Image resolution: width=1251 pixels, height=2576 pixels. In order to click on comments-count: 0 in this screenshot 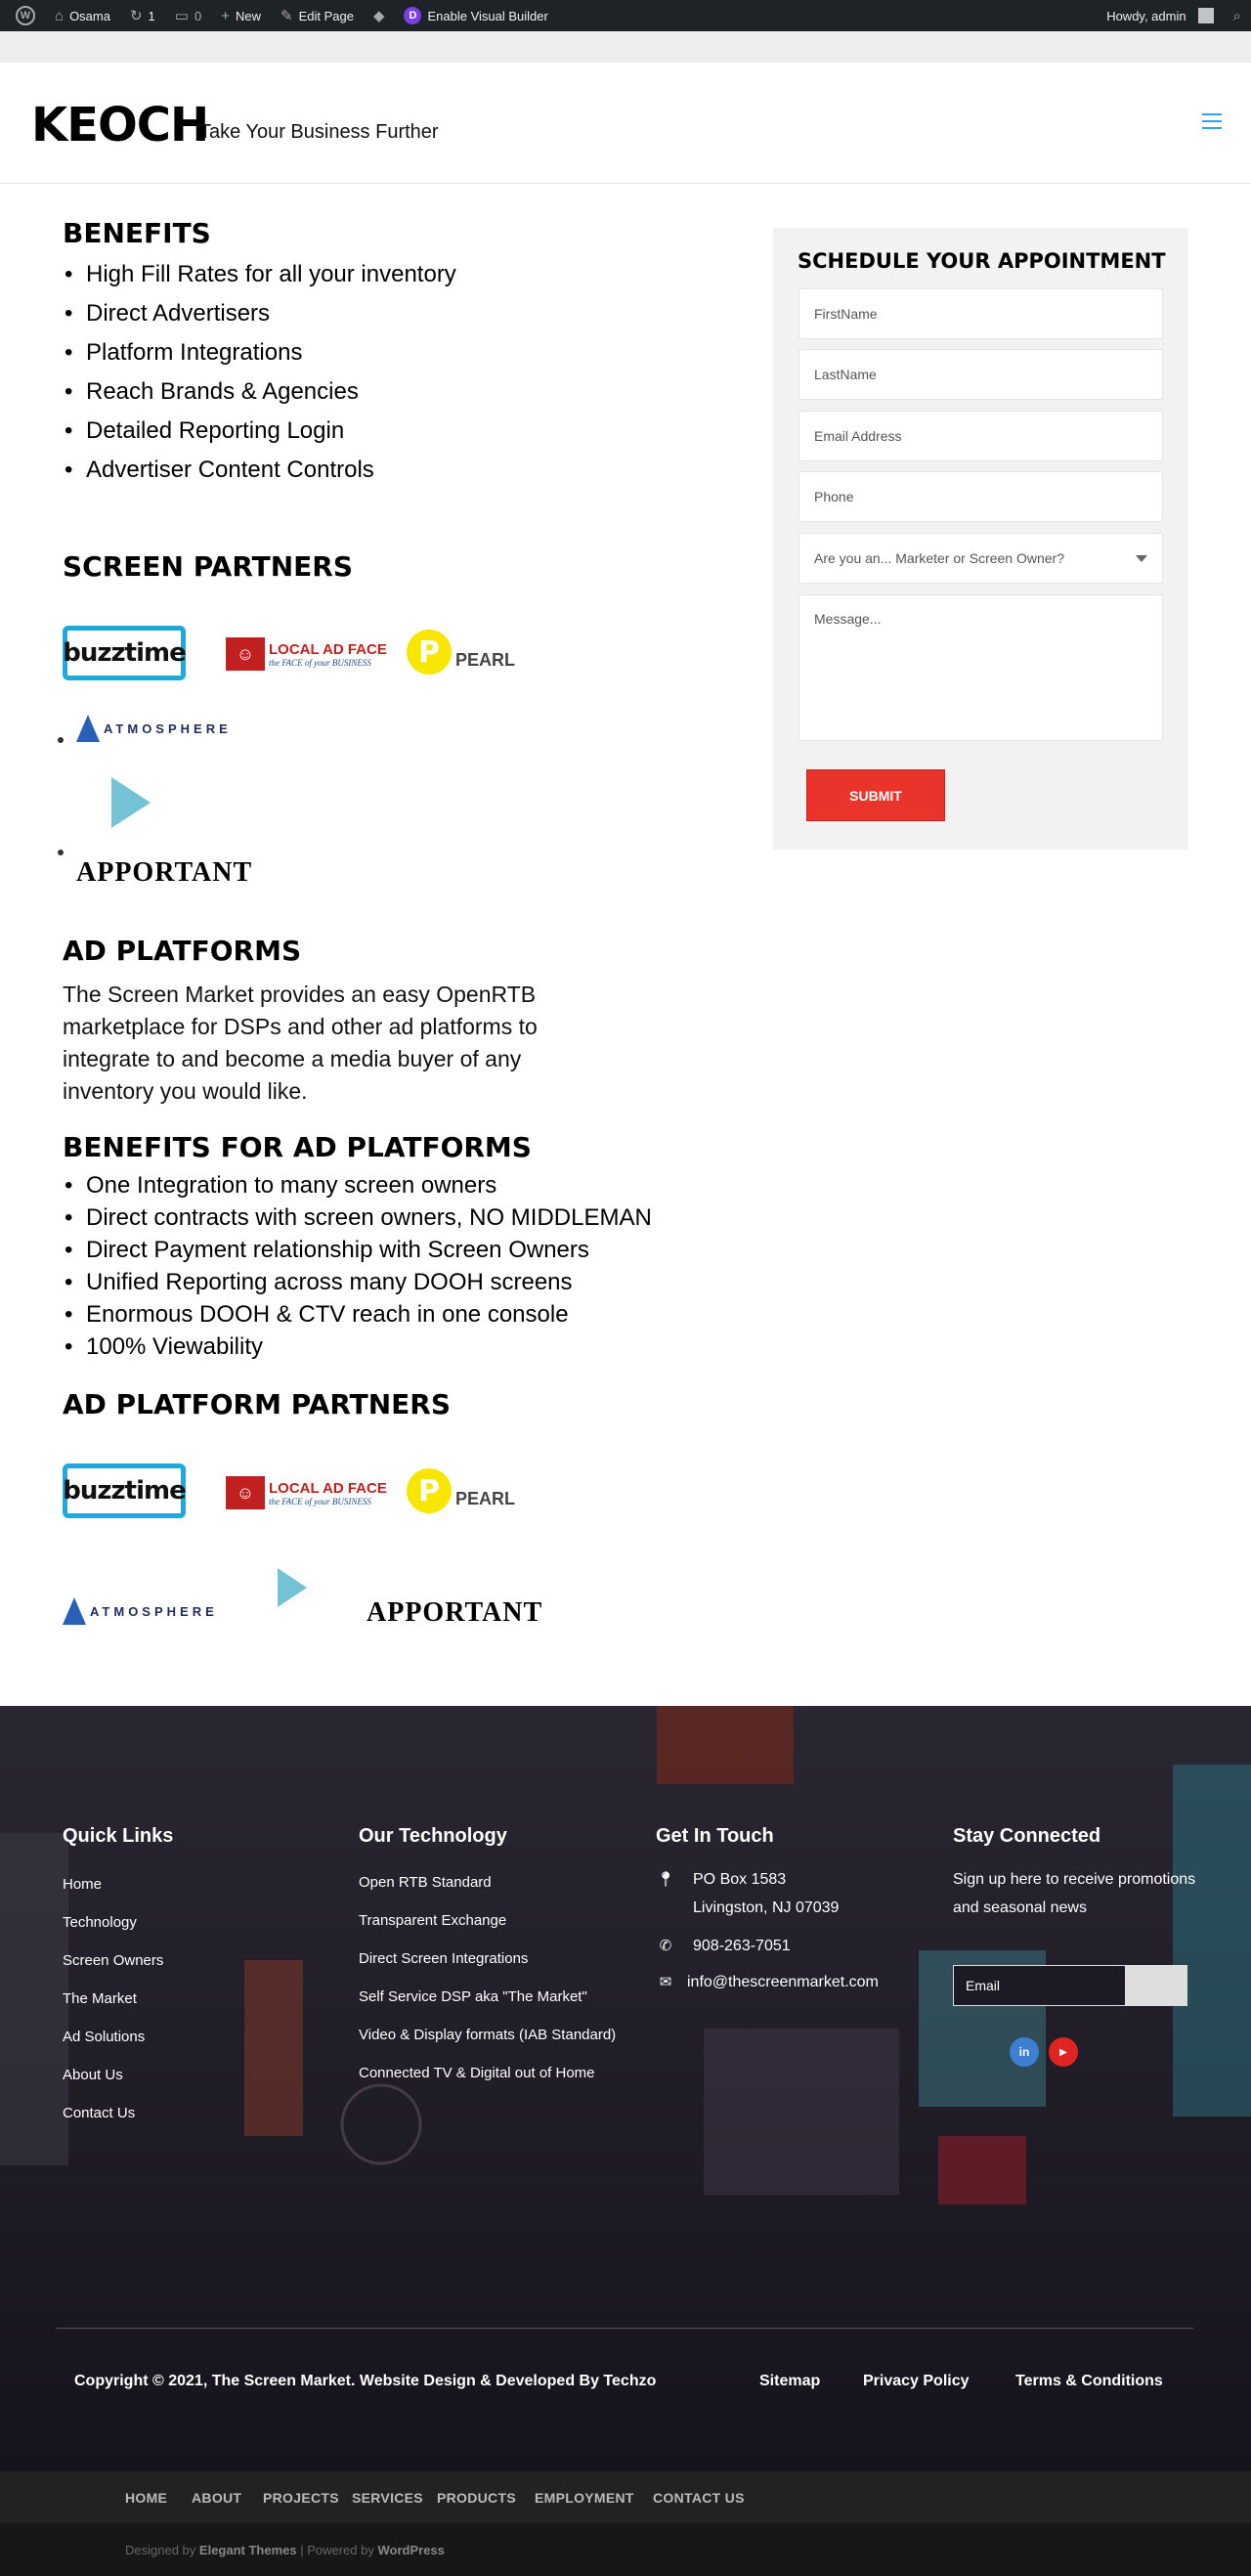, I will do `click(198, 16)`.